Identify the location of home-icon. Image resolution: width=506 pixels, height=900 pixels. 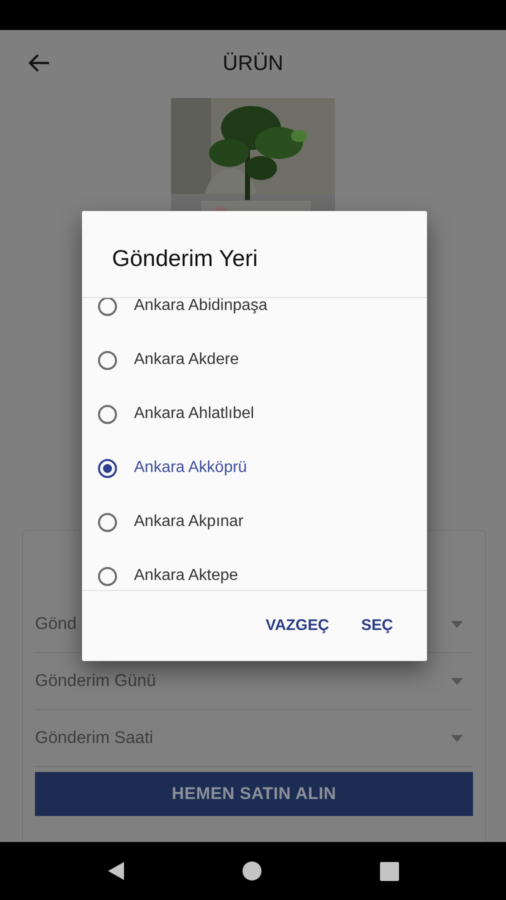
(252, 871).